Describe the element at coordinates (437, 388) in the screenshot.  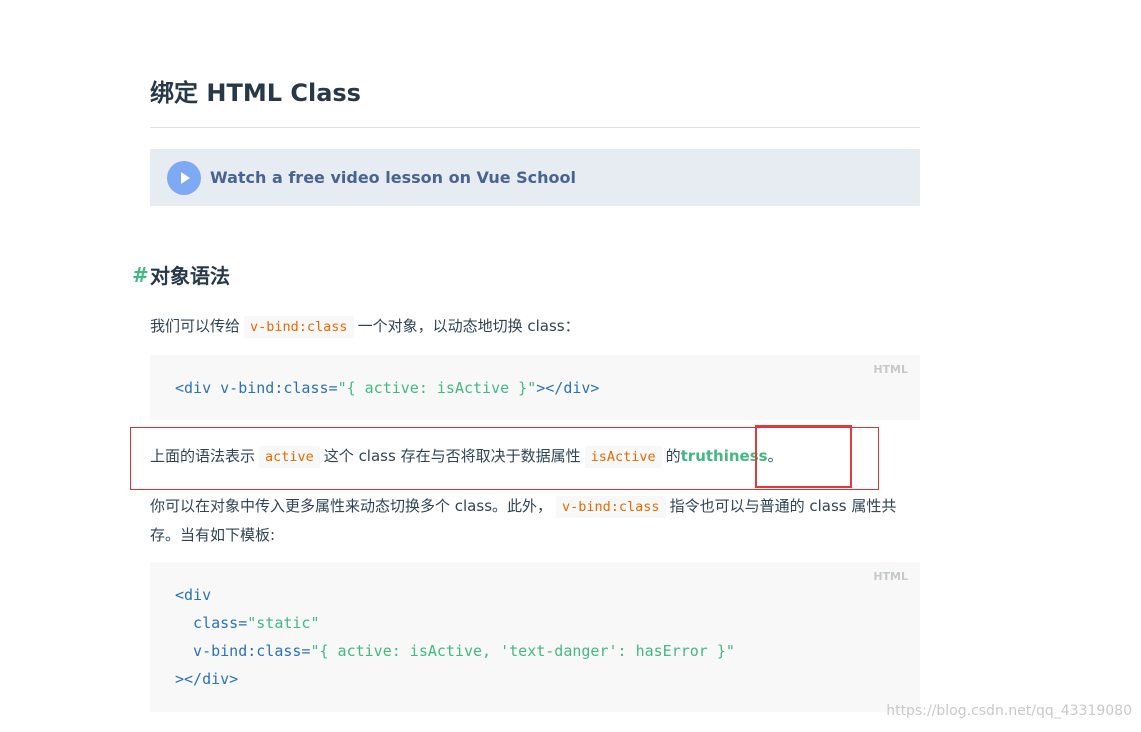
I see `code-token: "{ active: isActive }"` at that location.